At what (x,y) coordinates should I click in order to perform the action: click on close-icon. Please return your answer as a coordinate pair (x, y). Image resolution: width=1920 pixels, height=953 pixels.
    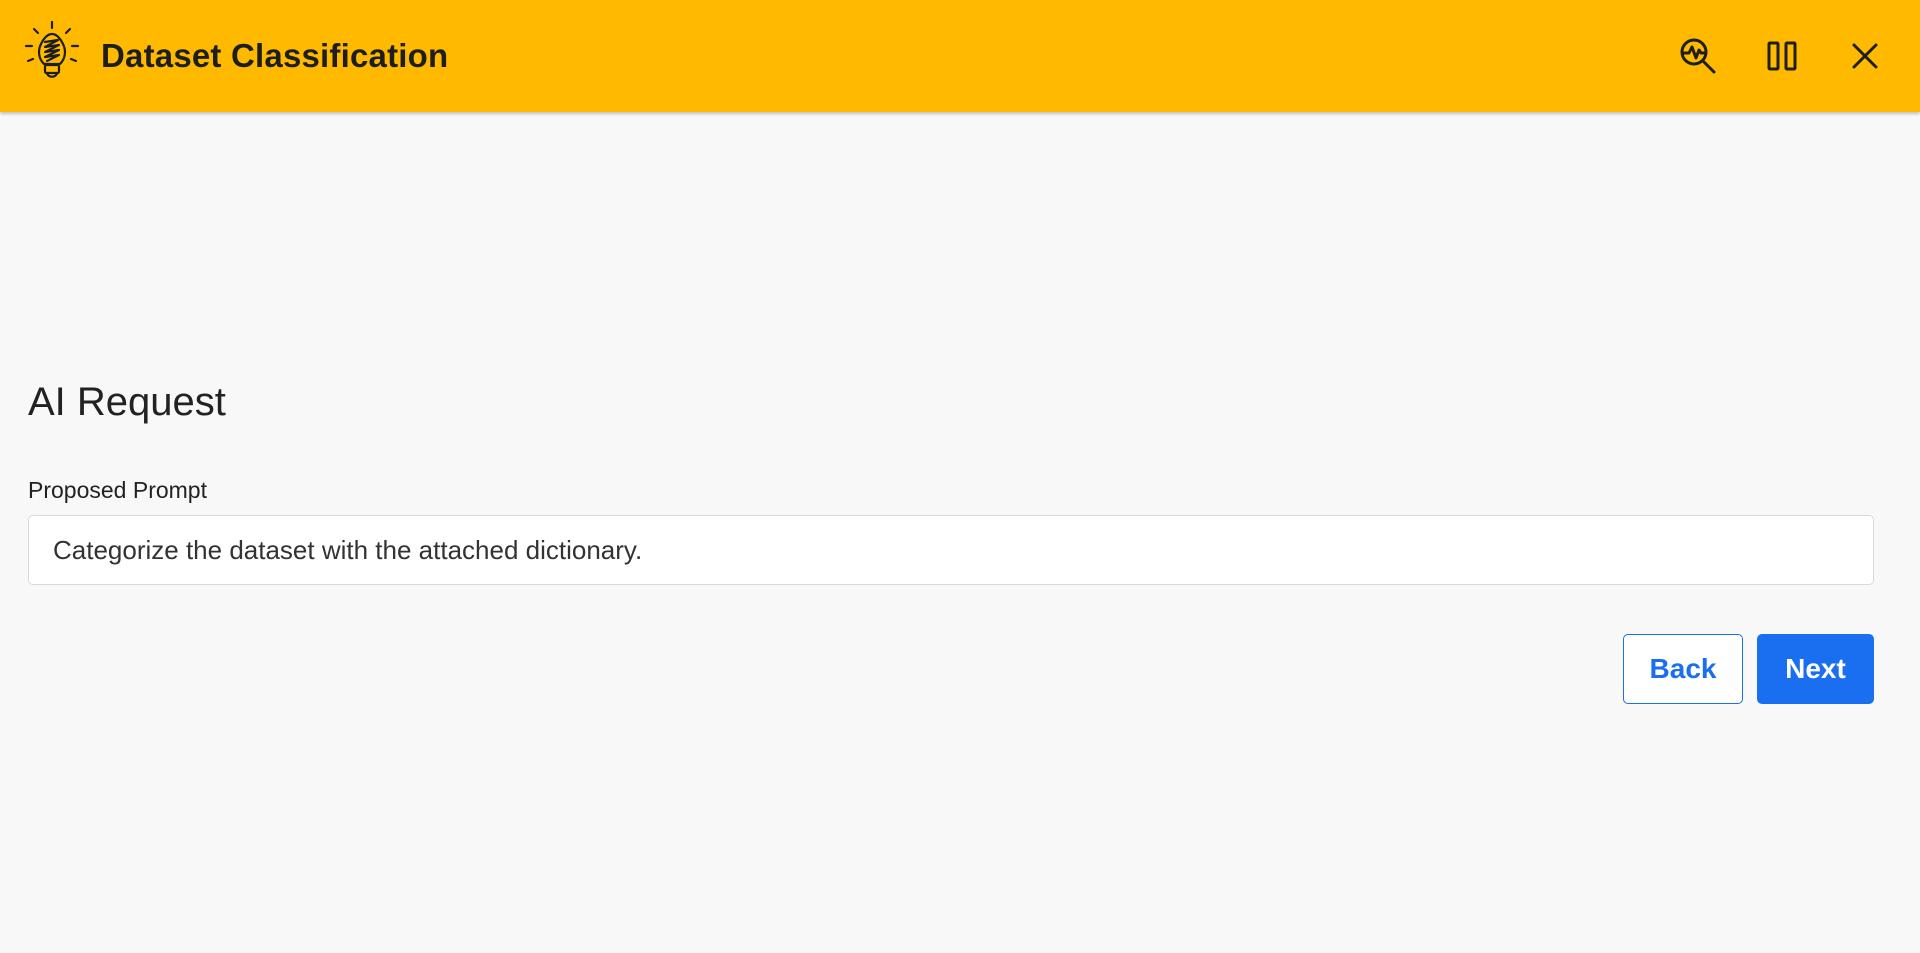
    Looking at the image, I should click on (1865, 56).